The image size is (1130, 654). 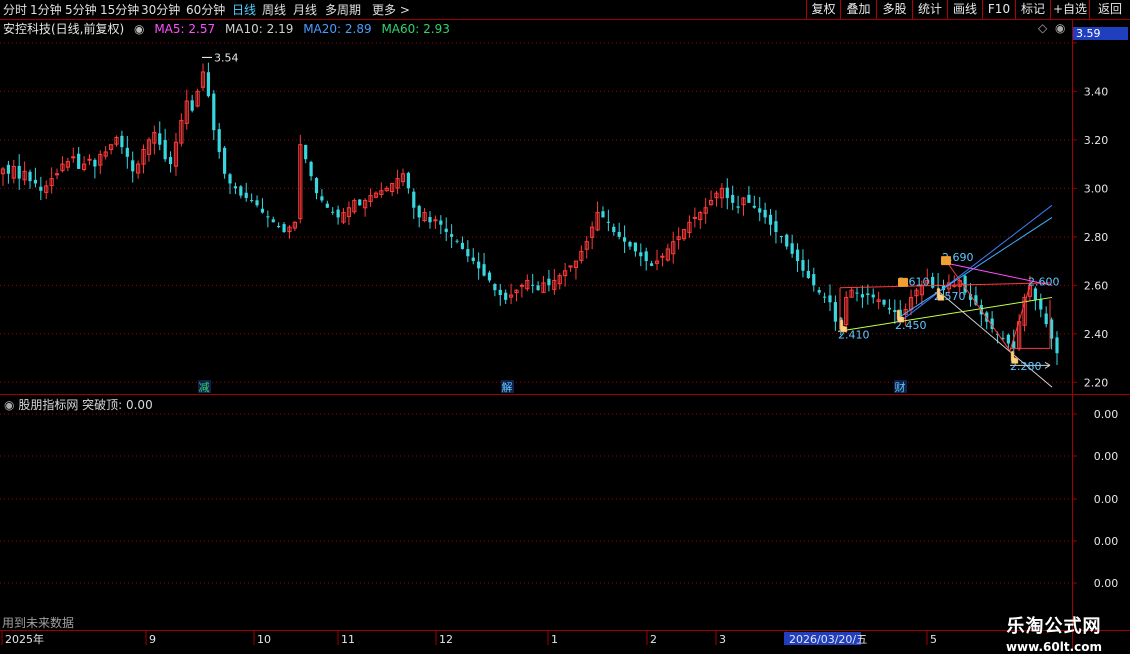 What do you see at coordinates (38, 623) in the screenshot?
I see `future-data-note: 用到未来数据` at bounding box center [38, 623].